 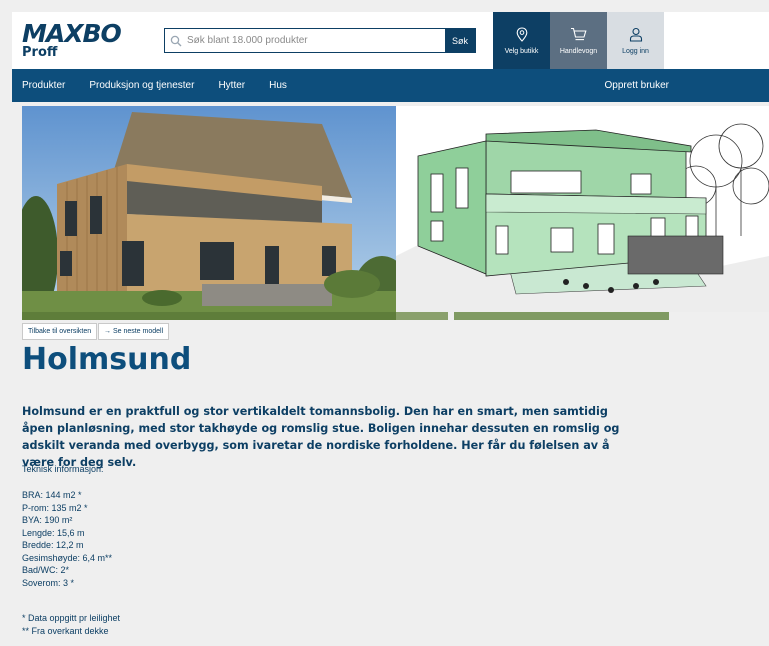 What do you see at coordinates (60, 331) in the screenshot?
I see `back-to-overview-button: Tilbake til oversikten` at bounding box center [60, 331].